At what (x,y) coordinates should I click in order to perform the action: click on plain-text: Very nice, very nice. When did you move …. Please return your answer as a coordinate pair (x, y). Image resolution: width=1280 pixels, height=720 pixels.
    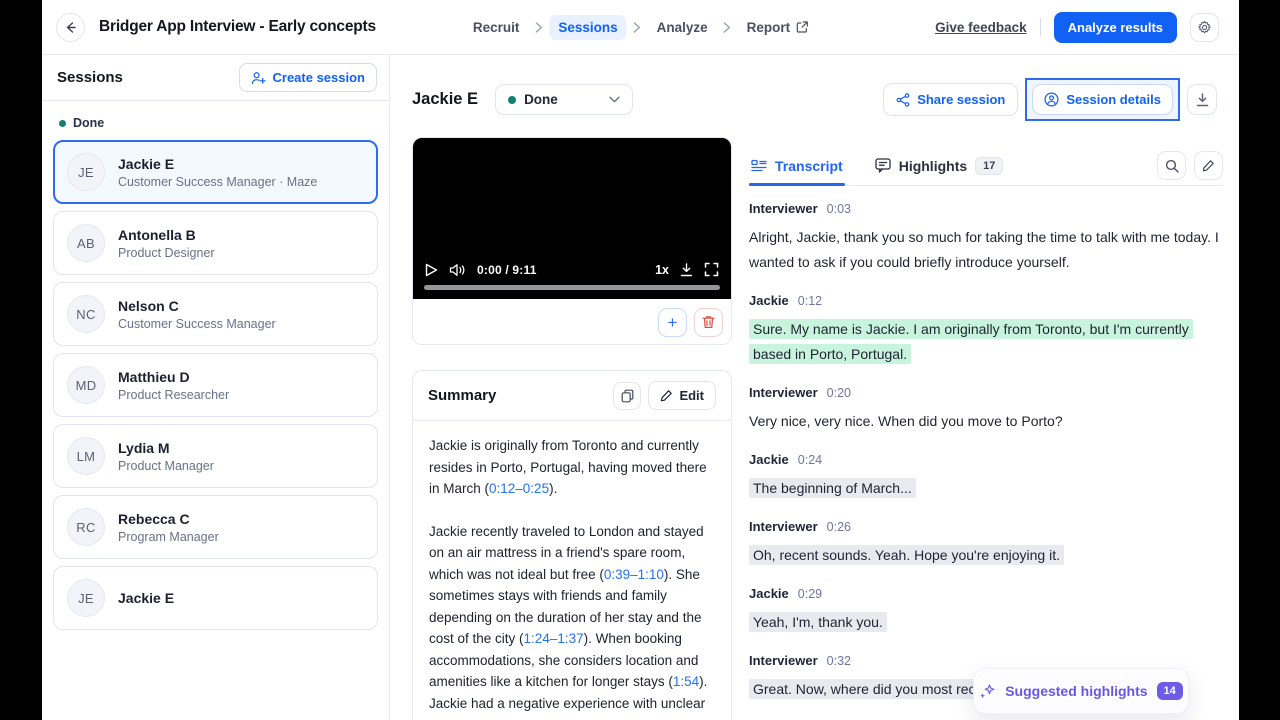
    Looking at the image, I should click on (906, 421).